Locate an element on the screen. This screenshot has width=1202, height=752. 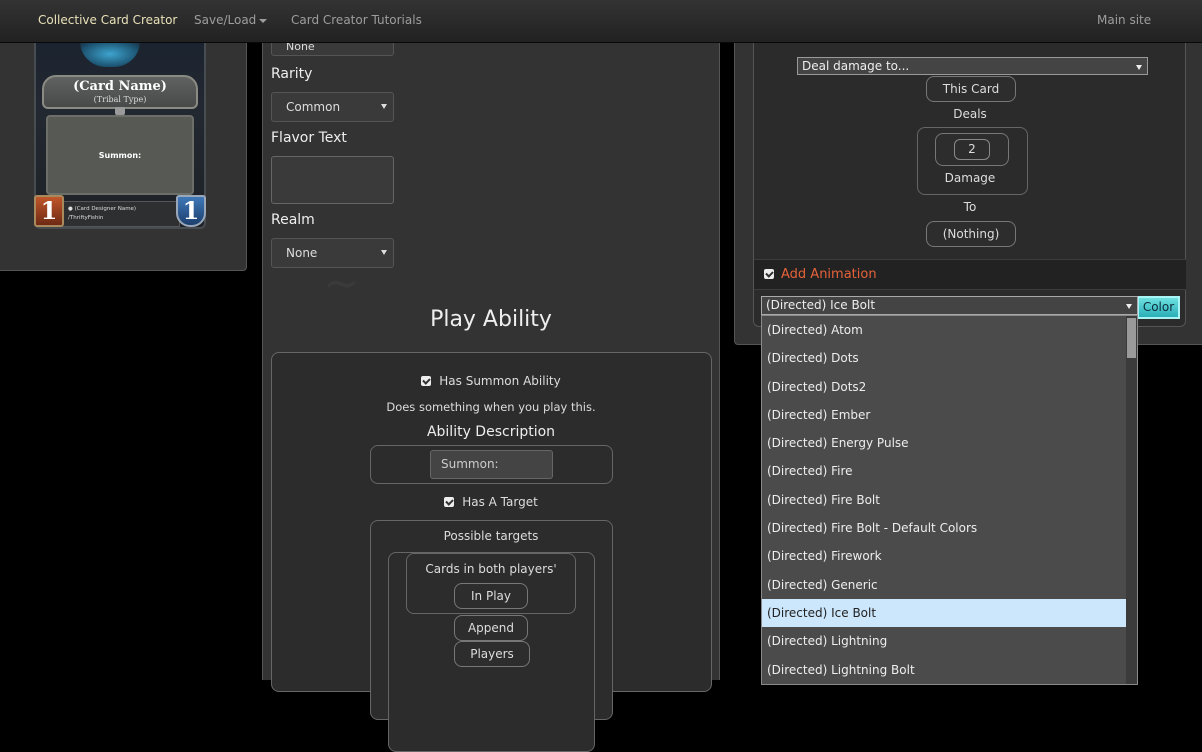
animation-option: (Directed) Dots2 is located at coordinates (949, 387).